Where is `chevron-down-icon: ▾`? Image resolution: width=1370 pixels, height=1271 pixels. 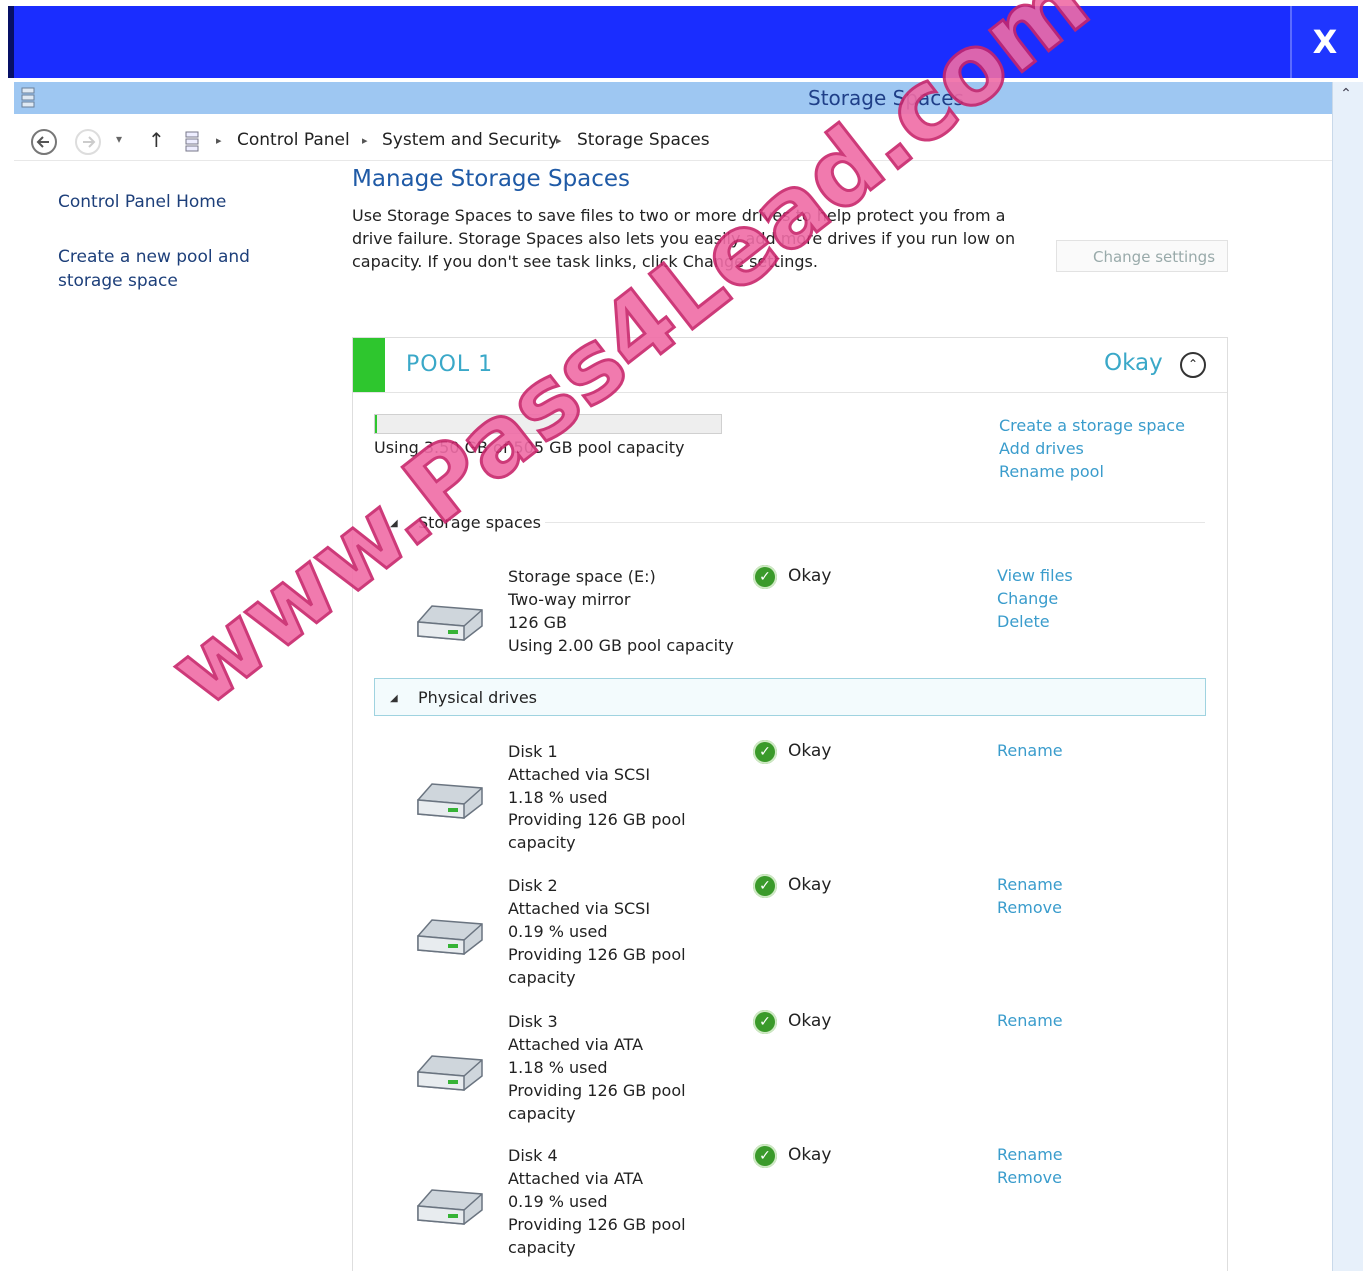
chevron-down-icon: ▾ is located at coordinates (119, 139).